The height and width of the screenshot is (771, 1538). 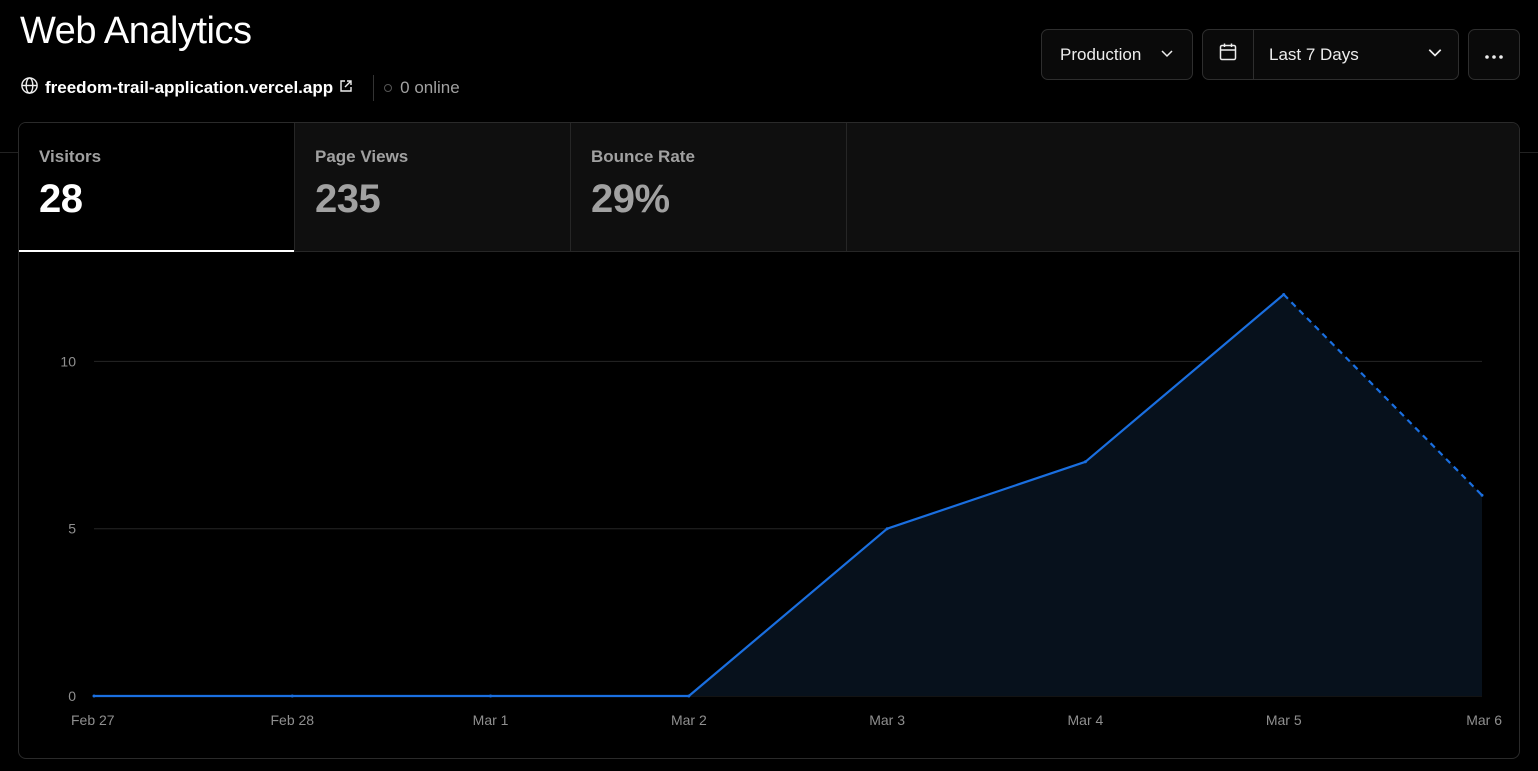 I want to click on divider, so click(x=374, y=88).